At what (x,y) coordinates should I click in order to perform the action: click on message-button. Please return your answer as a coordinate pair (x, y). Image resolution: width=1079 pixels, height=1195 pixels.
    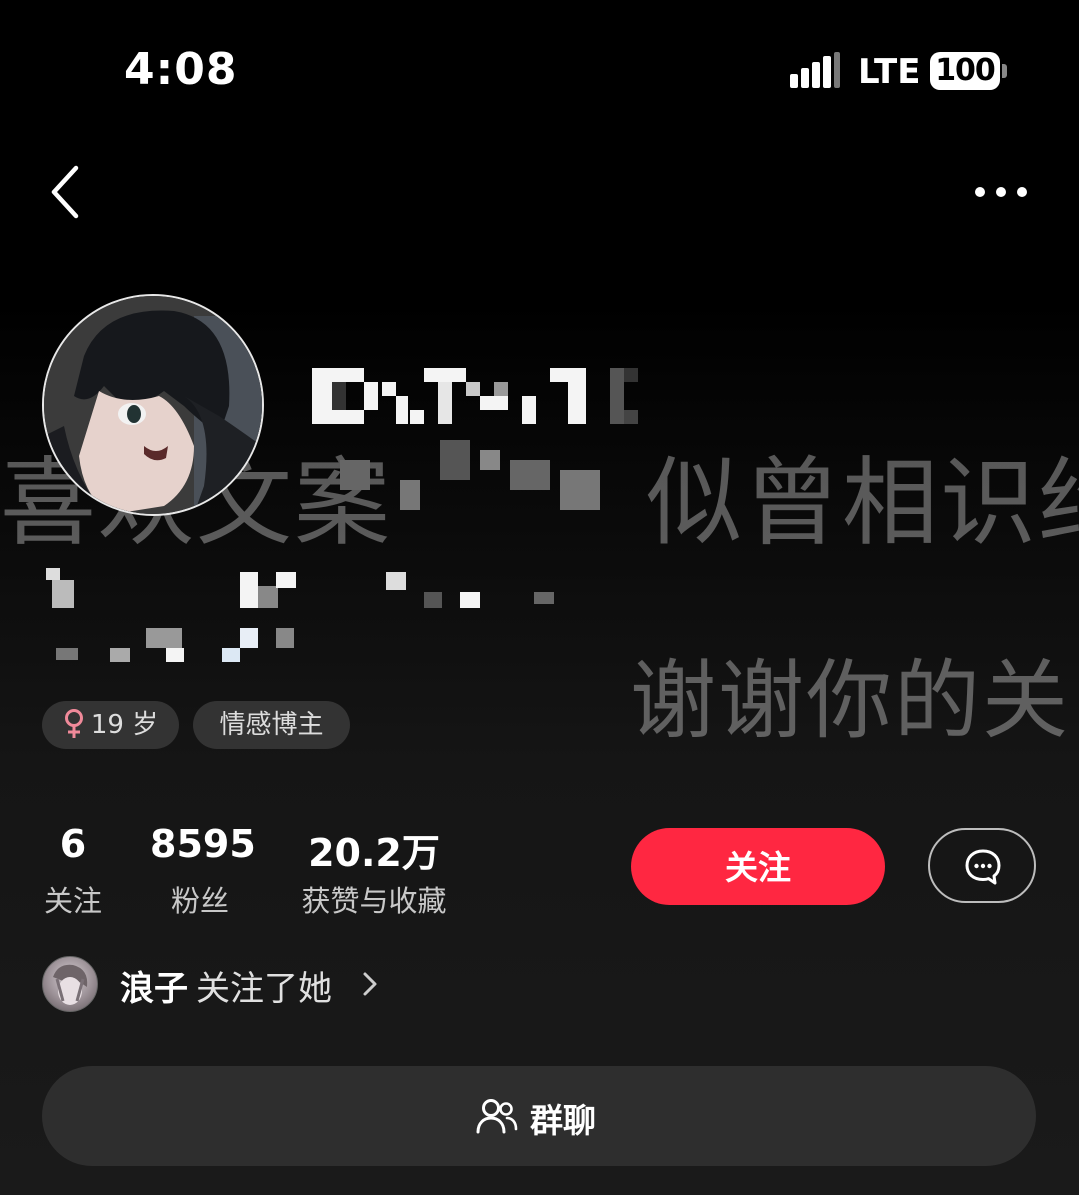
    Looking at the image, I should click on (982, 865).